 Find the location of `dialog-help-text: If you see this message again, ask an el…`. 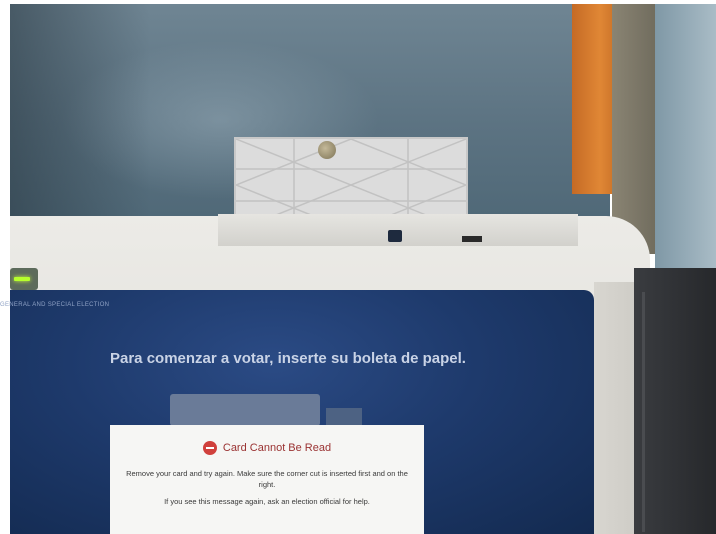

dialog-help-text: If you see this message again, ask an el… is located at coordinates (267, 501).